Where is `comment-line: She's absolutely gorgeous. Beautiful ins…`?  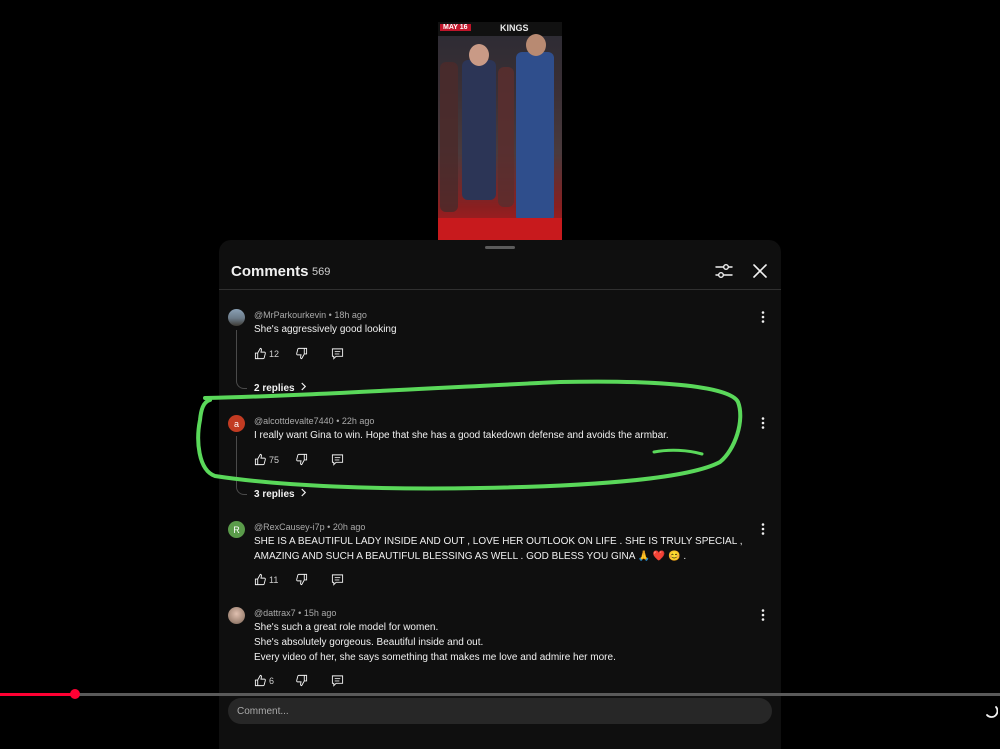 comment-line: She's absolutely gorgeous. Beautiful ins… is located at coordinates (369, 642).